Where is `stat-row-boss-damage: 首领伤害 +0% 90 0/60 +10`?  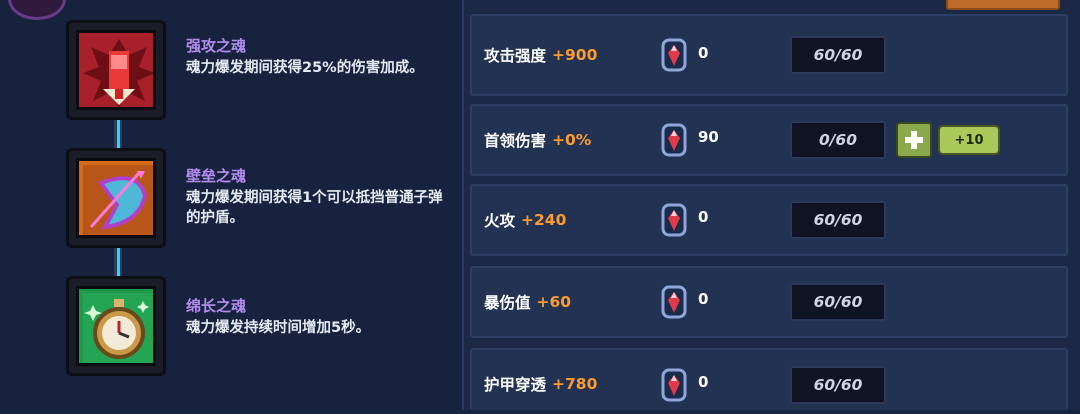 stat-row-boss-damage: 首领伤害 +0% 90 0/60 +10 is located at coordinates (769, 140).